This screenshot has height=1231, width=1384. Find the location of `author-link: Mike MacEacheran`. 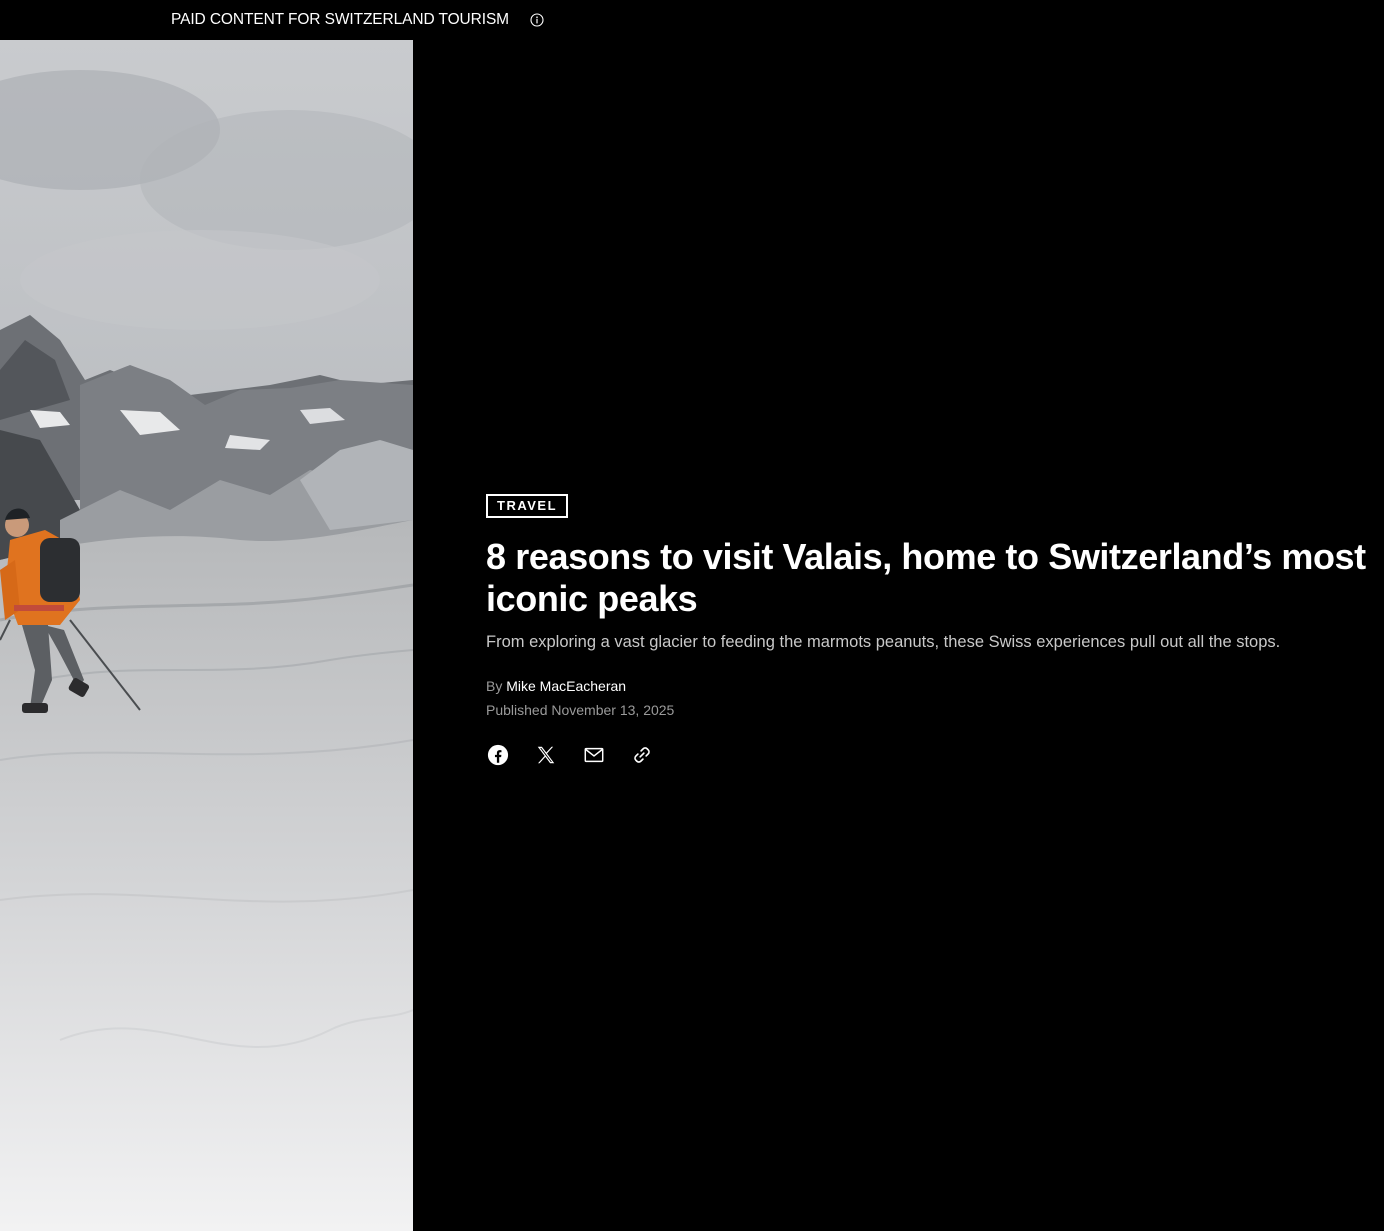

author-link: Mike MacEacheran is located at coordinates (566, 686).